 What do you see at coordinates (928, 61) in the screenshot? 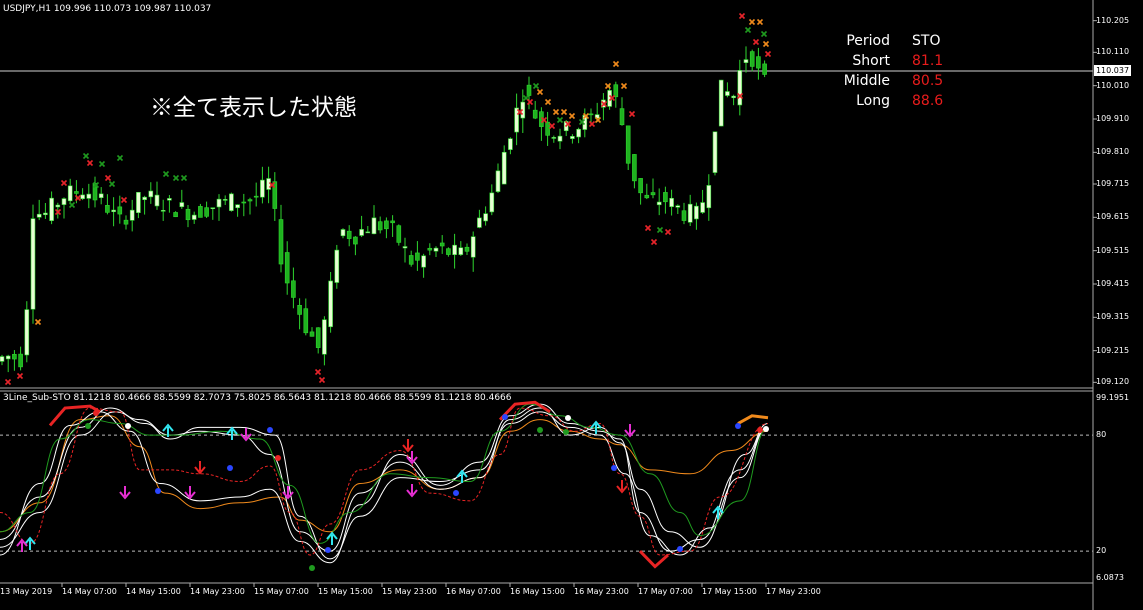
I see `sto-short-value: 81.1` at bounding box center [928, 61].